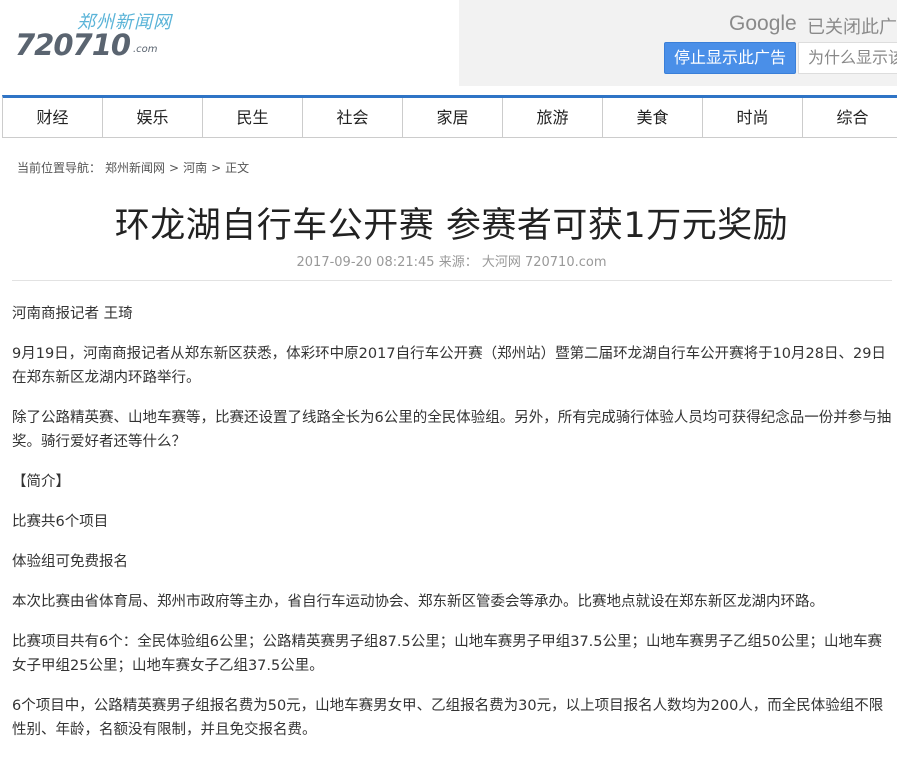 This screenshot has height=772, width=897. I want to click on nav-item-society: 社会, so click(353, 117).